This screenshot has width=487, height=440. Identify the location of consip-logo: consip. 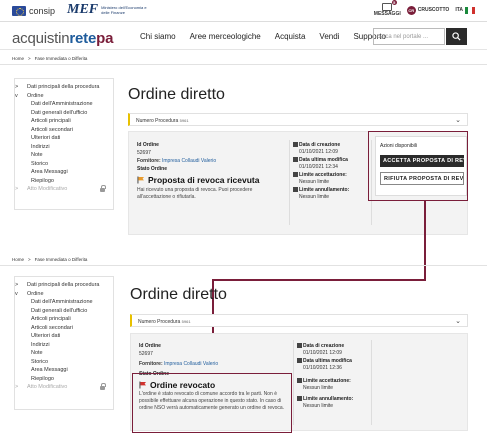
(33, 11).